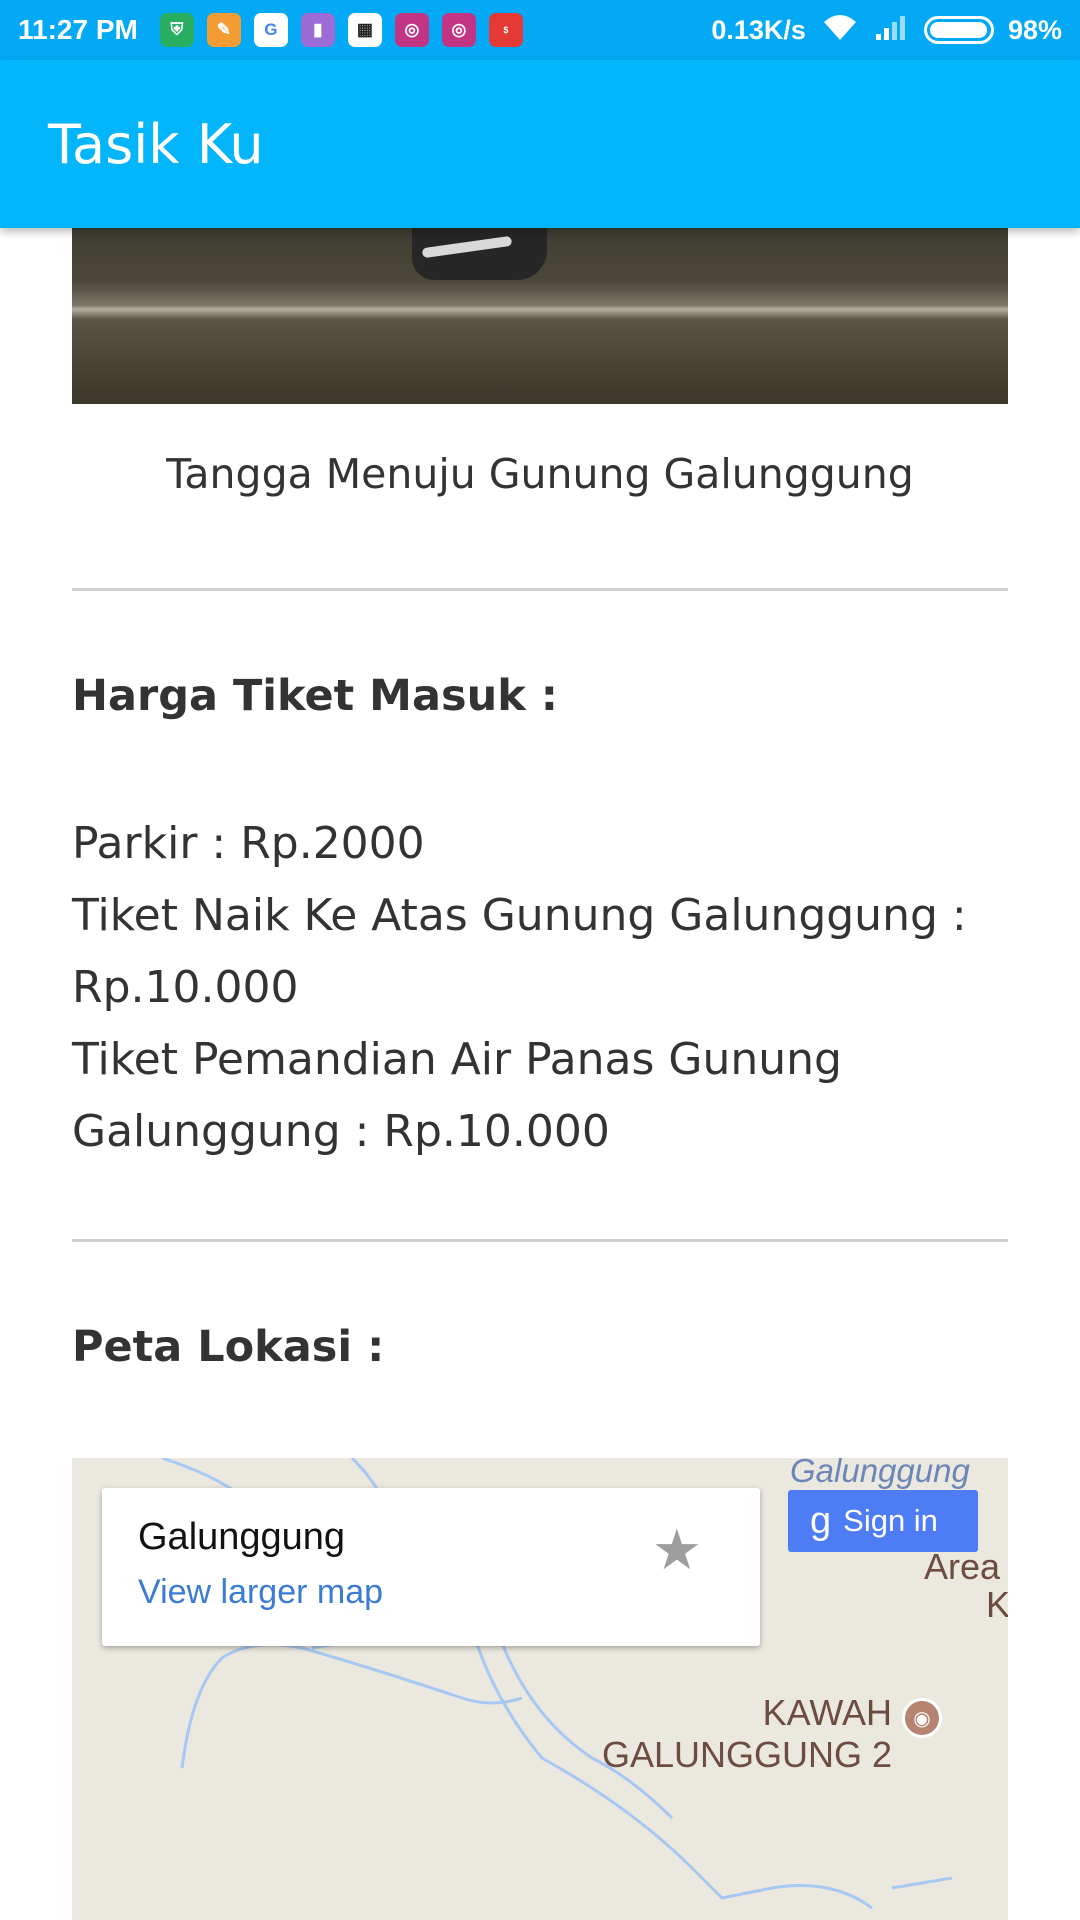 Image resolution: width=1080 pixels, height=1920 pixels. What do you see at coordinates (431, 1592) in the screenshot?
I see `view-larger-map-link: View larger map` at bounding box center [431, 1592].